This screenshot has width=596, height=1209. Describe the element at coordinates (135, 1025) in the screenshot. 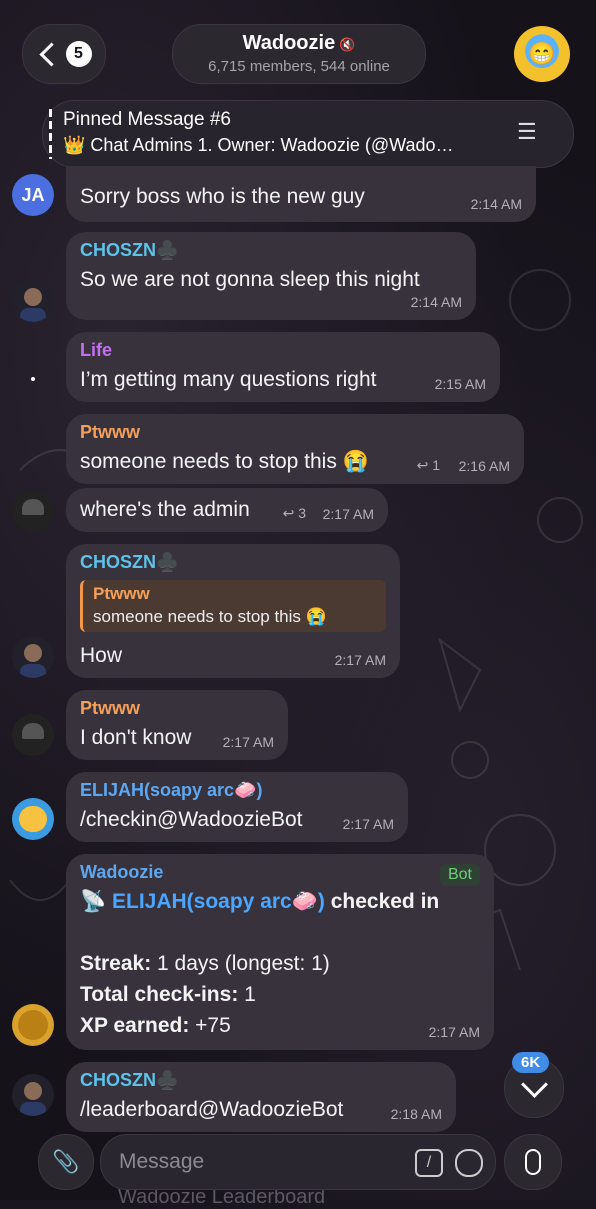

I see `xp-label: XP earned:` at that location.